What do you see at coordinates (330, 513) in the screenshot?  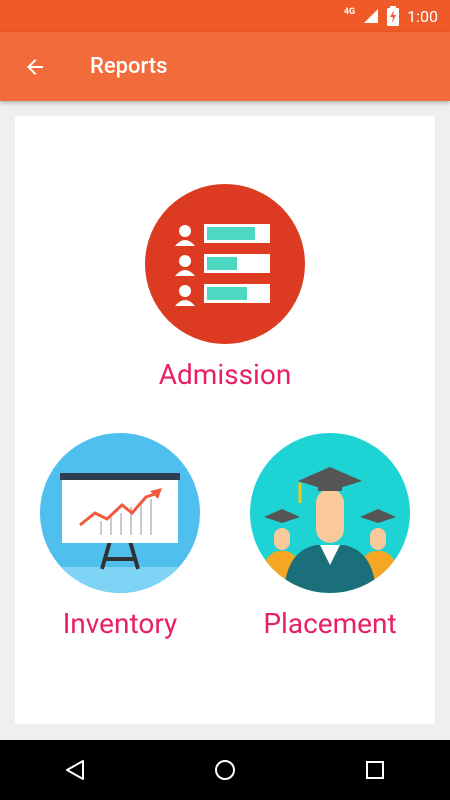 I see `graduates-icon` at bounding box center [330, 513].